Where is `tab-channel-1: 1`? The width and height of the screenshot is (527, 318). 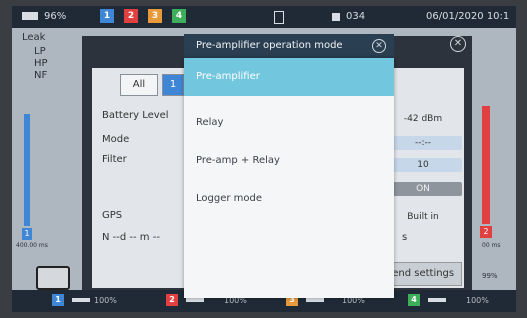 tab-channel-1: 1 is located at coordinates (173, 85).